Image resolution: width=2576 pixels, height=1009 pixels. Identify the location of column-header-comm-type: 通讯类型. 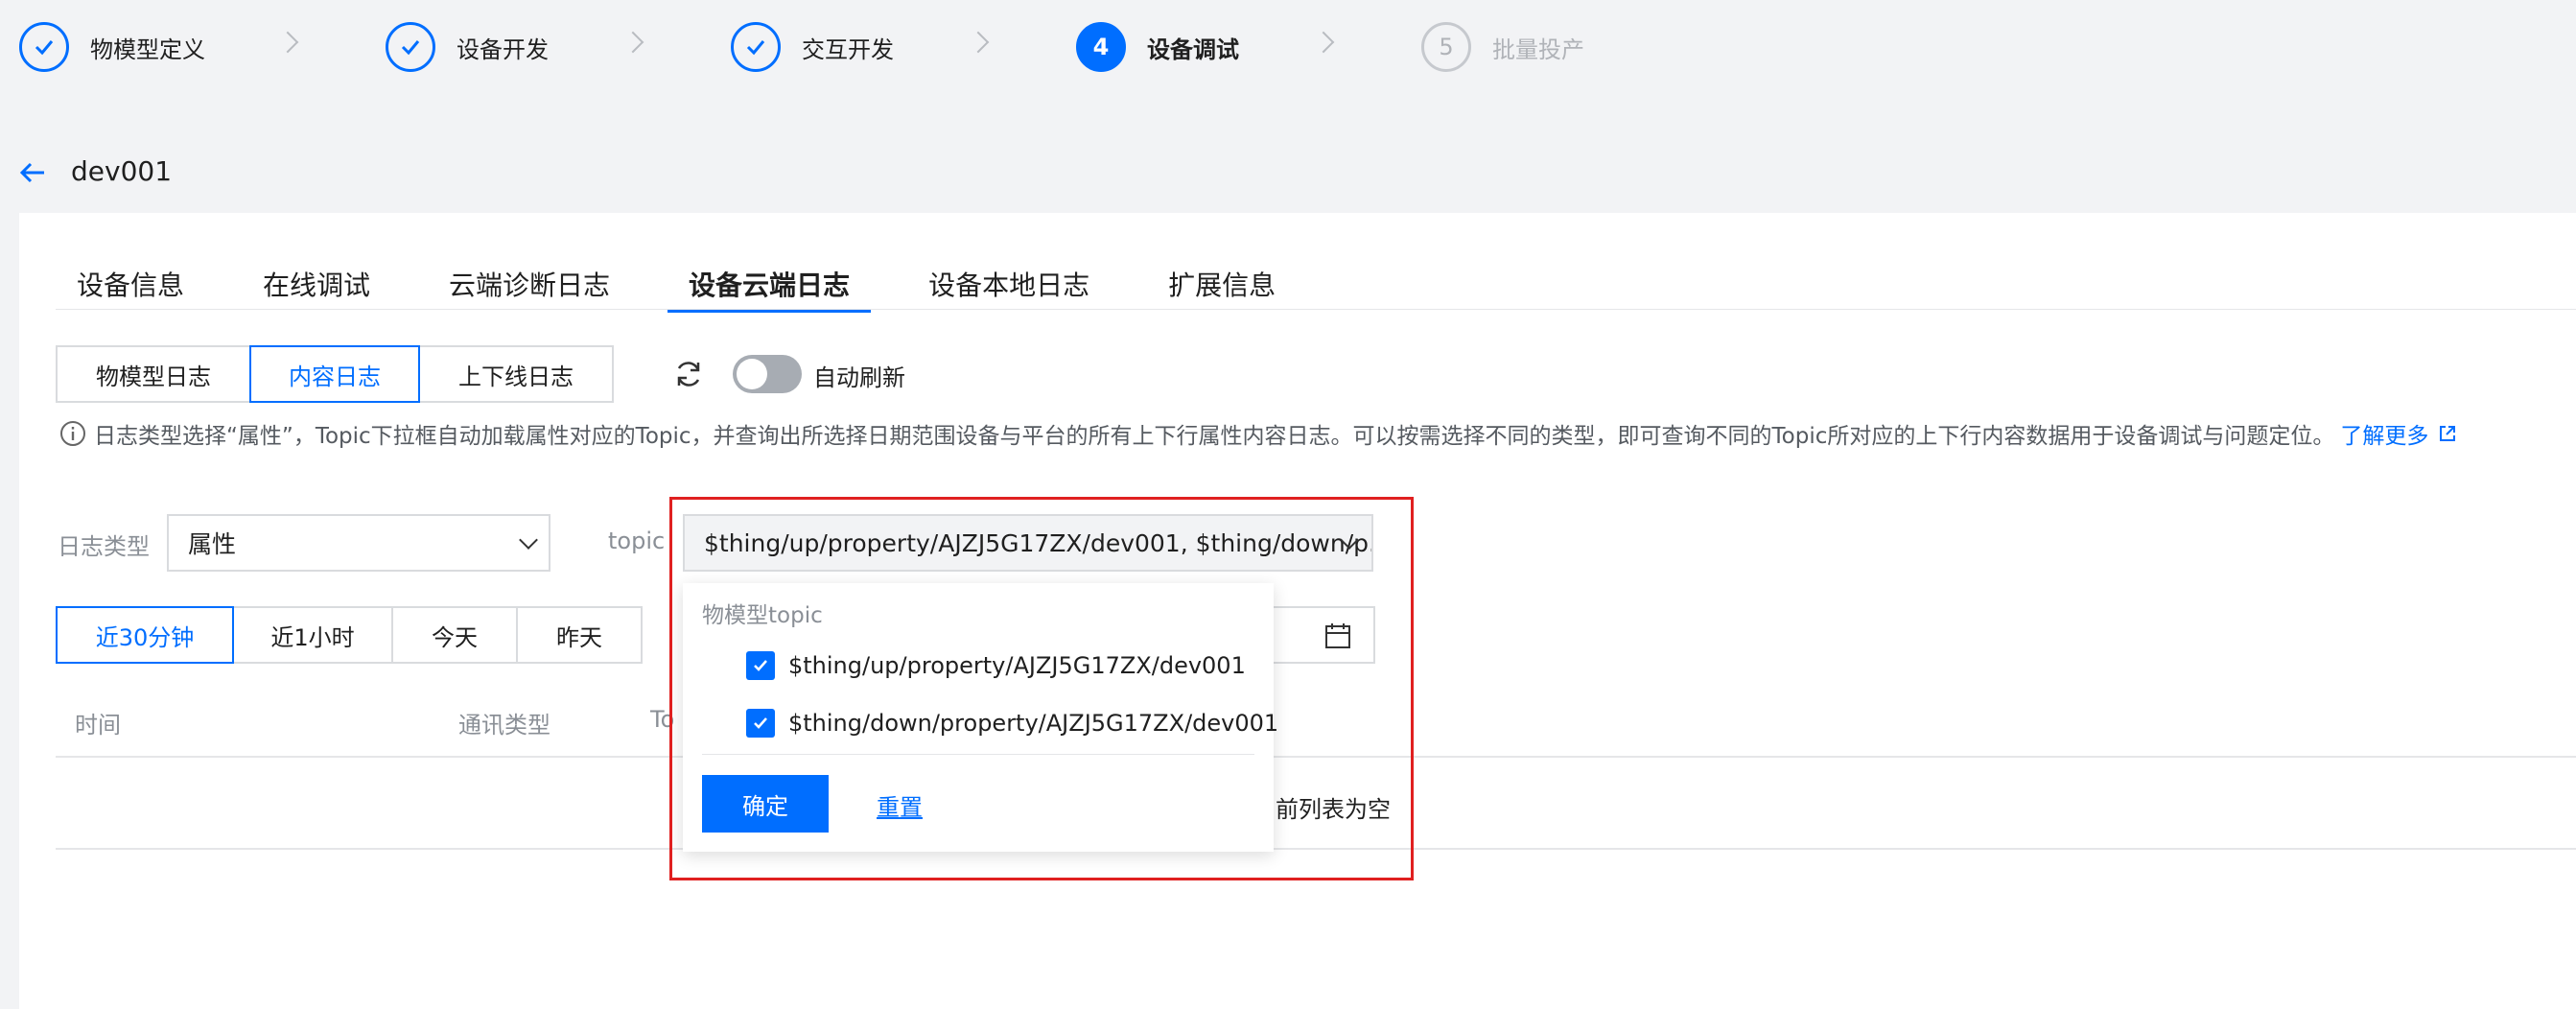
(504, 725).